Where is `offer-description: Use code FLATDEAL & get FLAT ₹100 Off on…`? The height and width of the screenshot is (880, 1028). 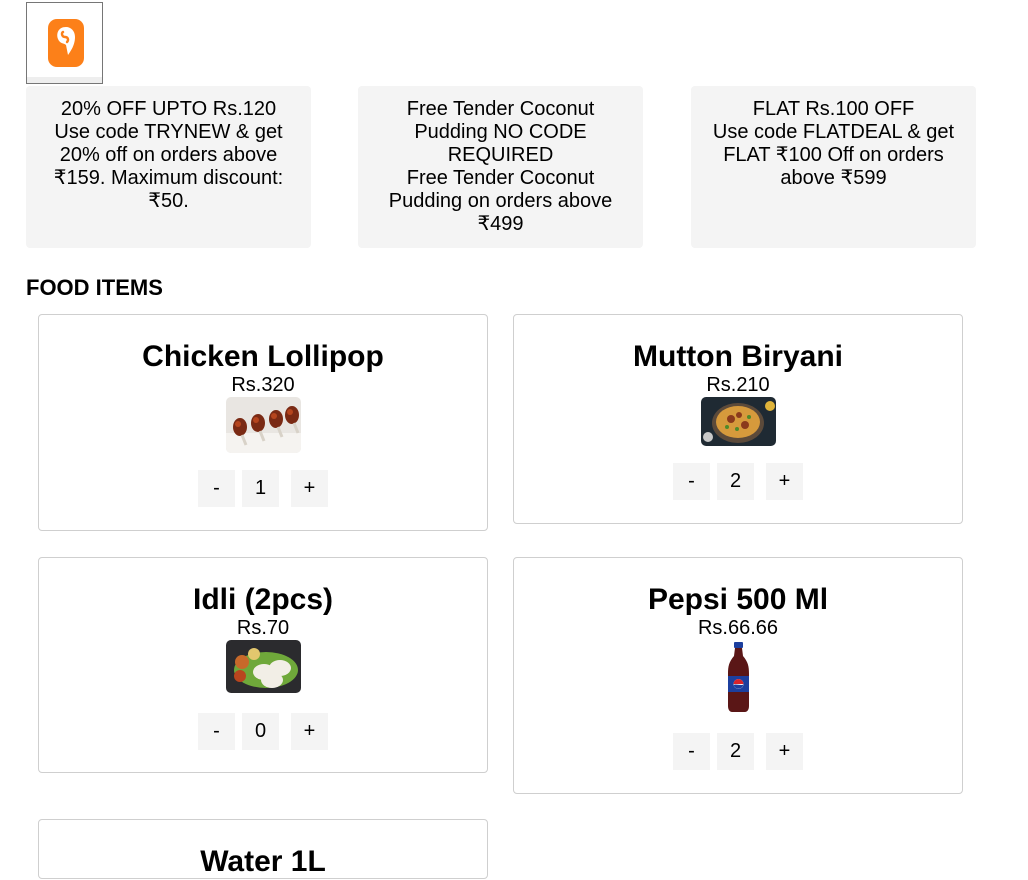
offer-description: Use code FLATDEAL & get FLAT ₹100 Off on… is located at coordinates (833, 155).